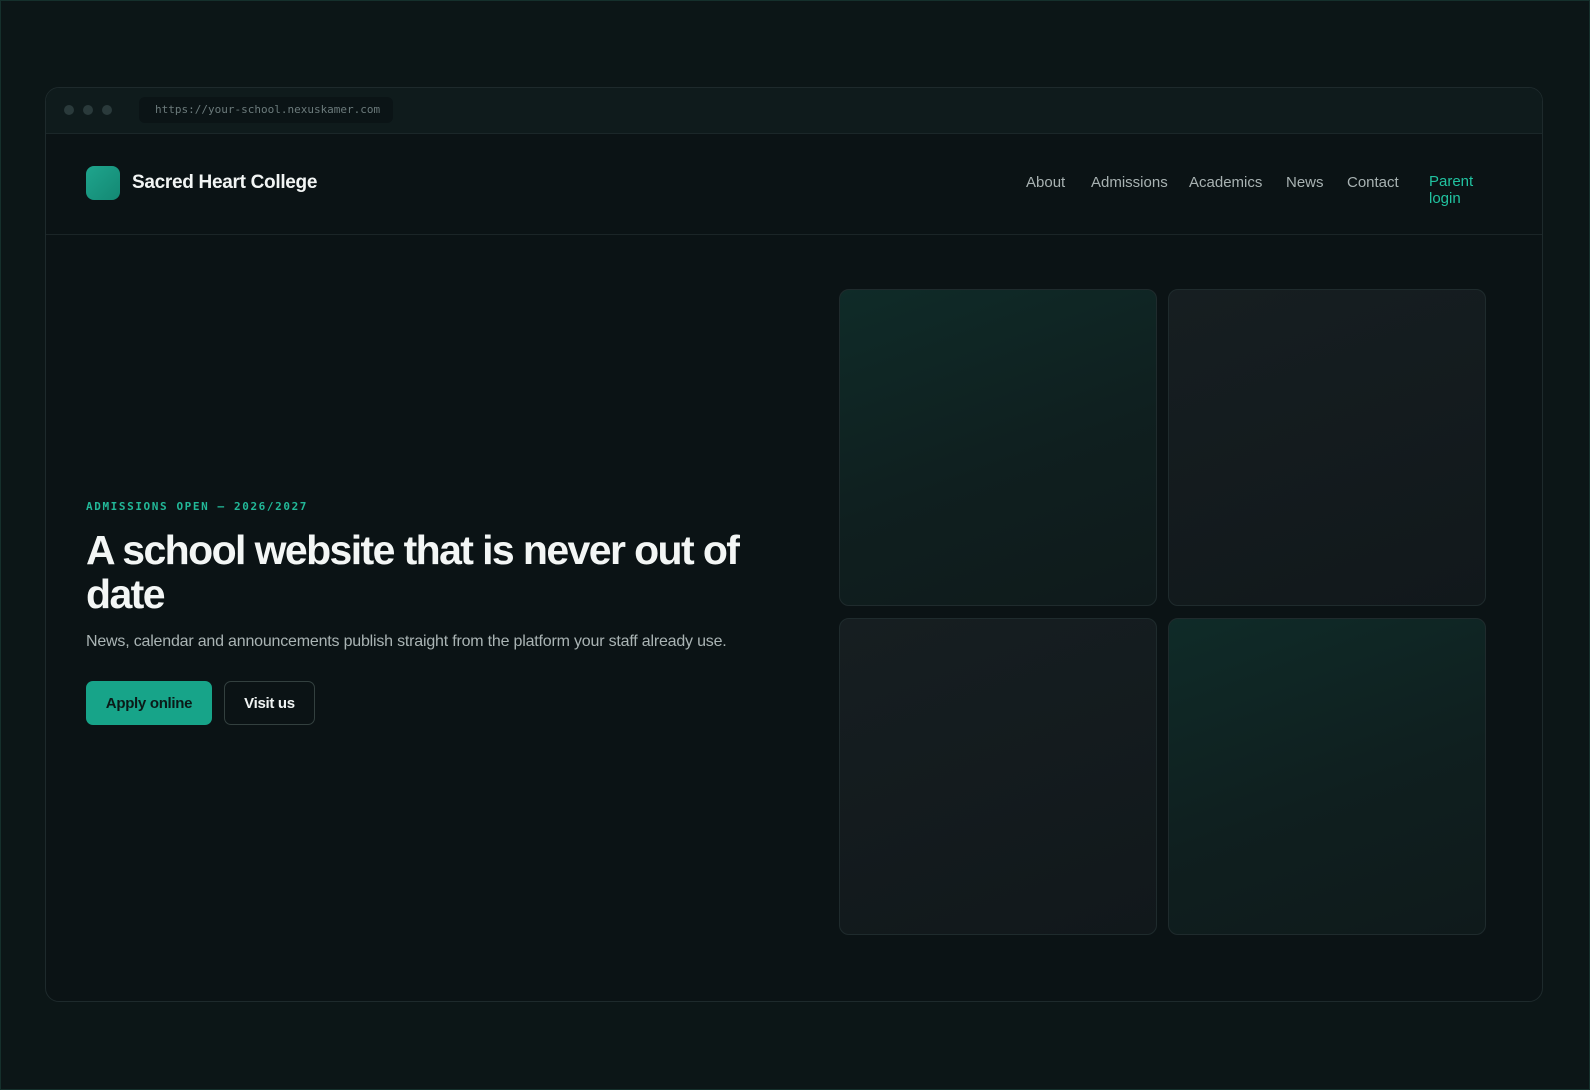  What do you see at coordinates (1459, 190) in the screenshot?
I see `nav-link-parent-login: Parent login` at bounding box center [1459, 190].